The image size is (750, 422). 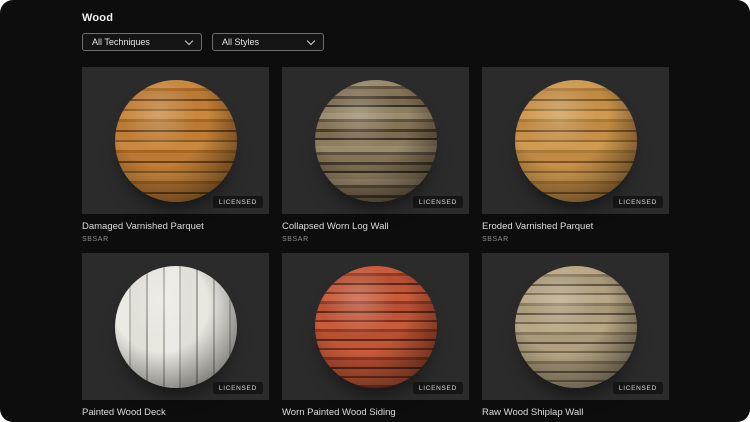 I want to click on material-card: LICENSED Raw Wood Shiplap Wall SBSAR, so click(x=575, y=337).